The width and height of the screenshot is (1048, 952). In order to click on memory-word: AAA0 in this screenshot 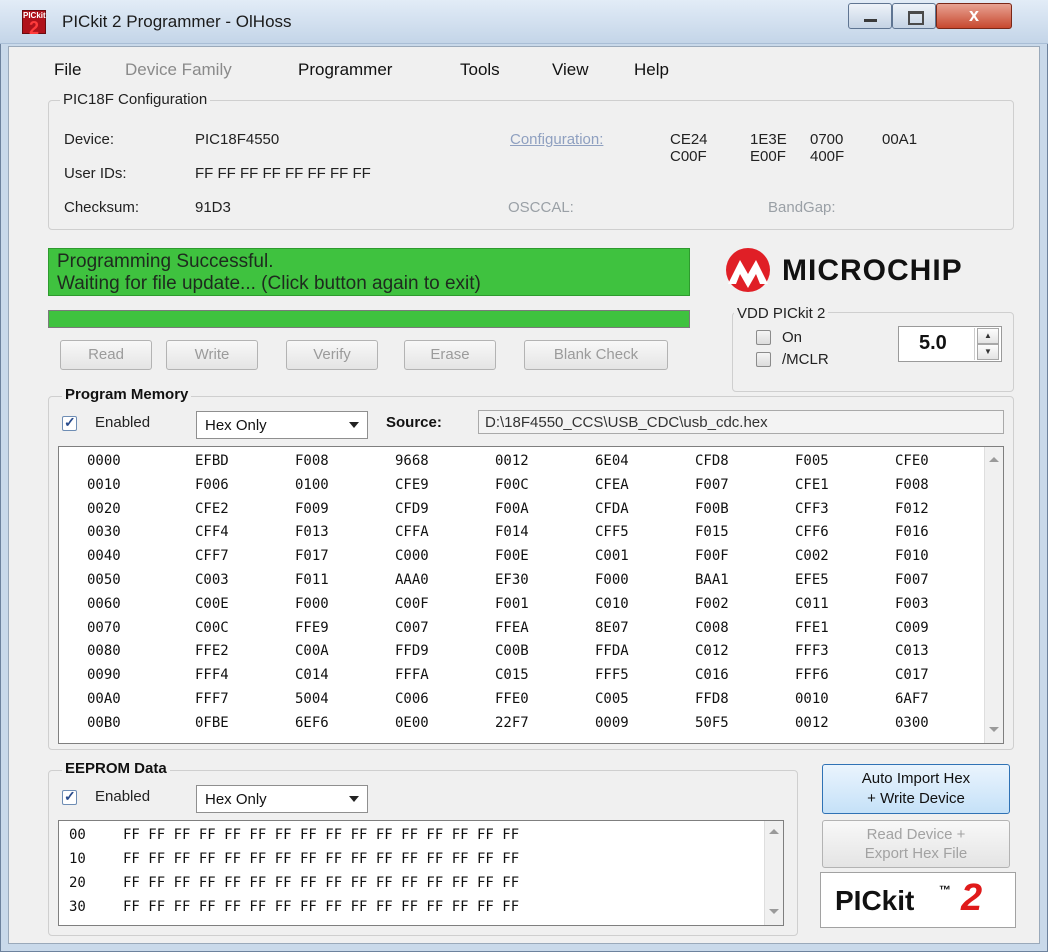, I will do `click(412, 580)`.